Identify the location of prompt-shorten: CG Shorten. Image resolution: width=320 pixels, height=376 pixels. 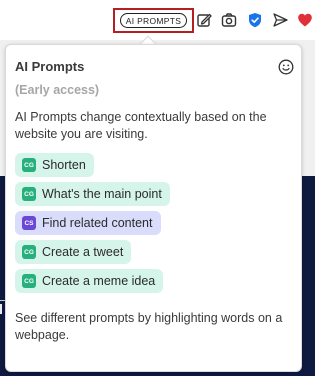
(54, 165).